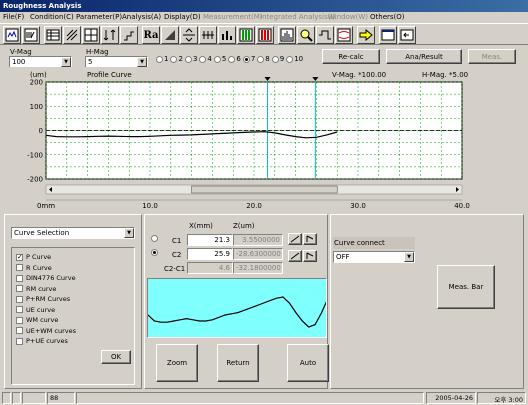  Describe the element at coordinates (325, 35) in the screenshot. I see `filter-icon` at that location.